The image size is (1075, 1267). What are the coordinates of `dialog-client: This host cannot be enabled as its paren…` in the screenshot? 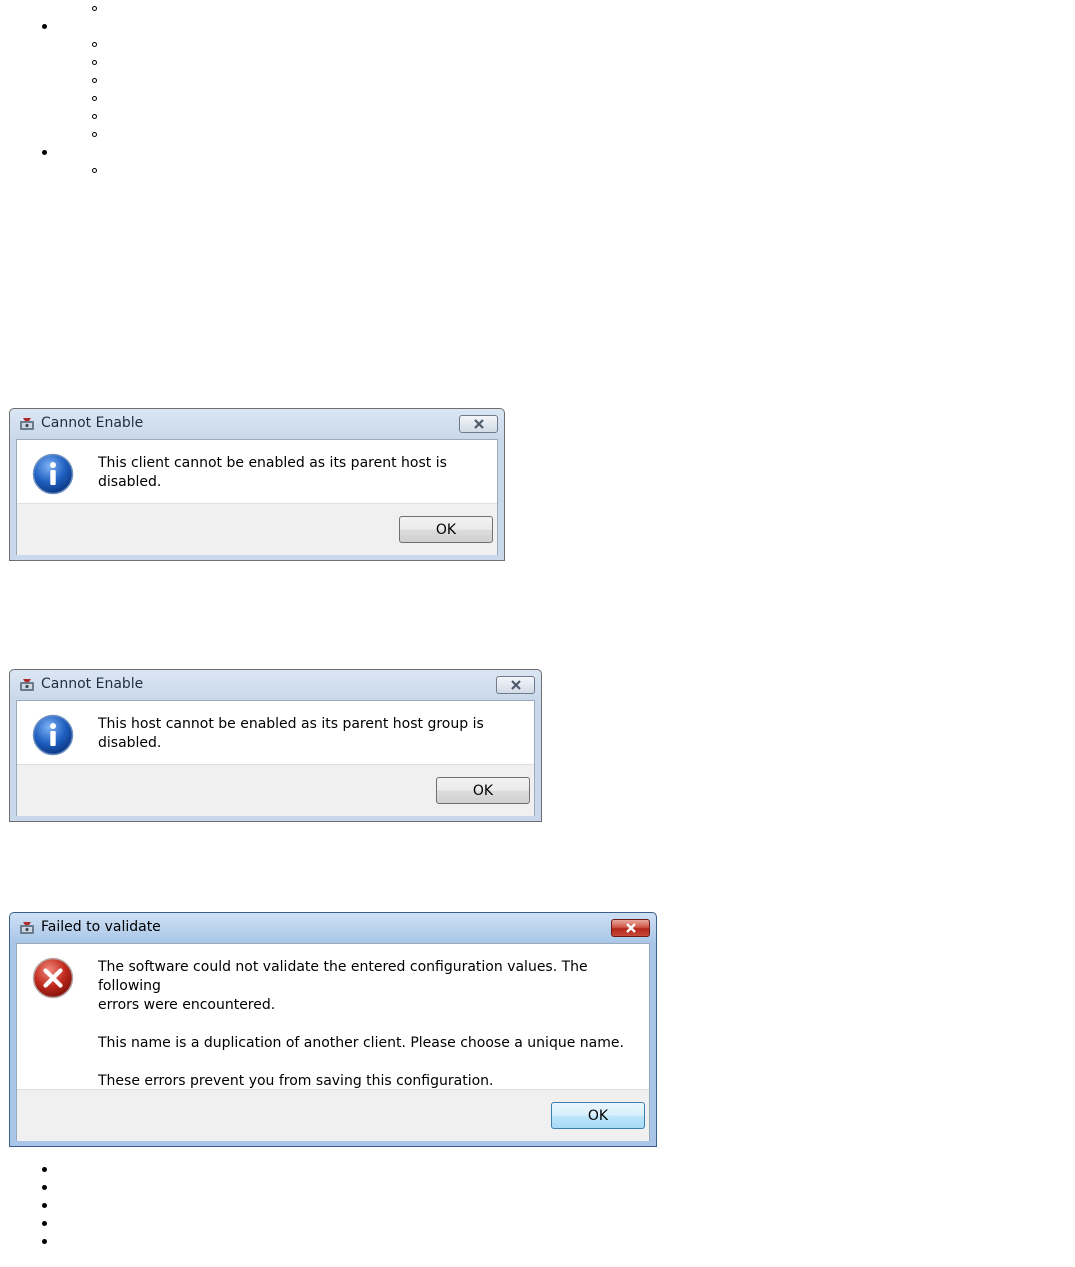 It's located at (275, 758).